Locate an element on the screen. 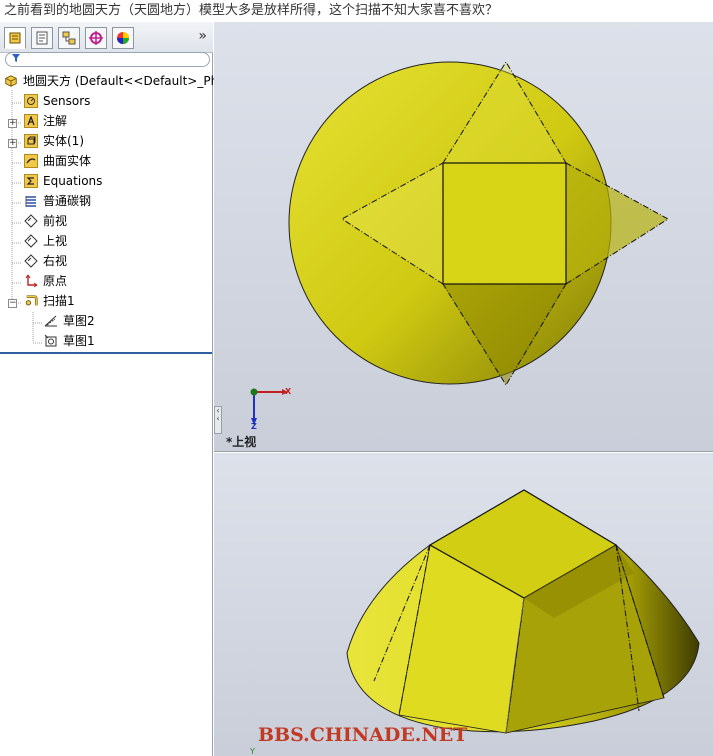 This screenshot has width=713, height=756. feature-tree-icon is located at coordinates (15, 38).